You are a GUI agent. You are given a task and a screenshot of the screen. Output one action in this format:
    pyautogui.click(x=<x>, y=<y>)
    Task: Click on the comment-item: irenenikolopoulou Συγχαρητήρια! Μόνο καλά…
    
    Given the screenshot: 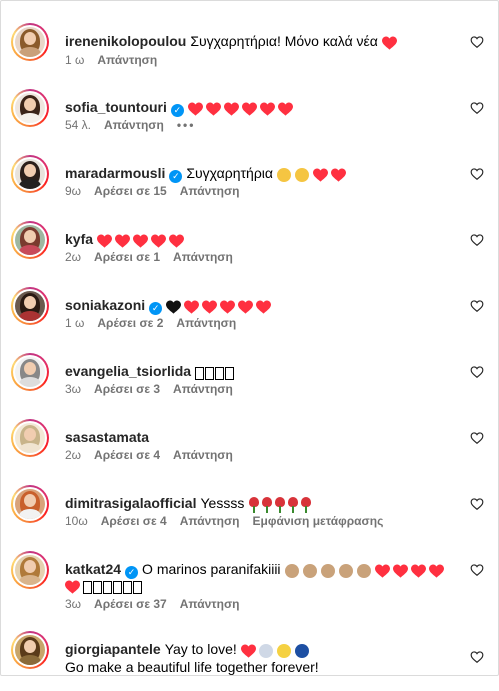 What is the action you would take?
    pyautogui.click(x=249, y=53)
    